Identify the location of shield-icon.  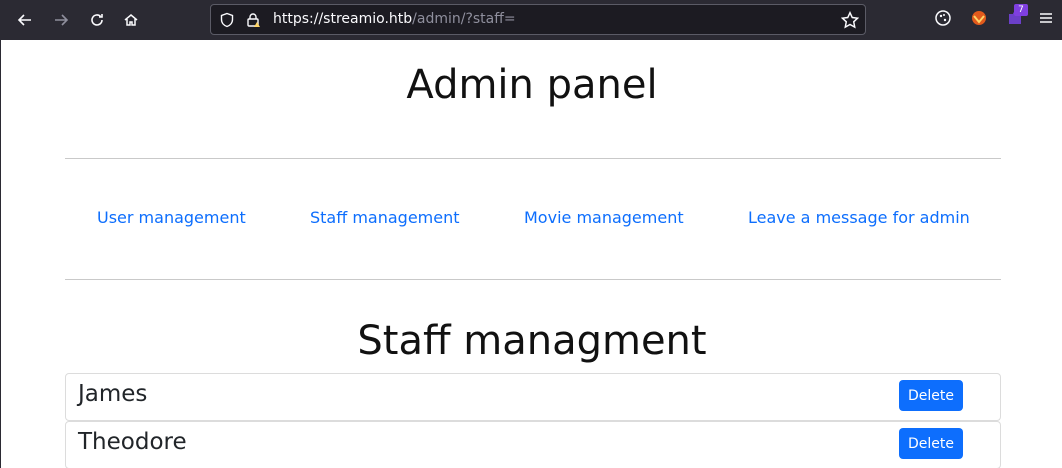
(227, 20).